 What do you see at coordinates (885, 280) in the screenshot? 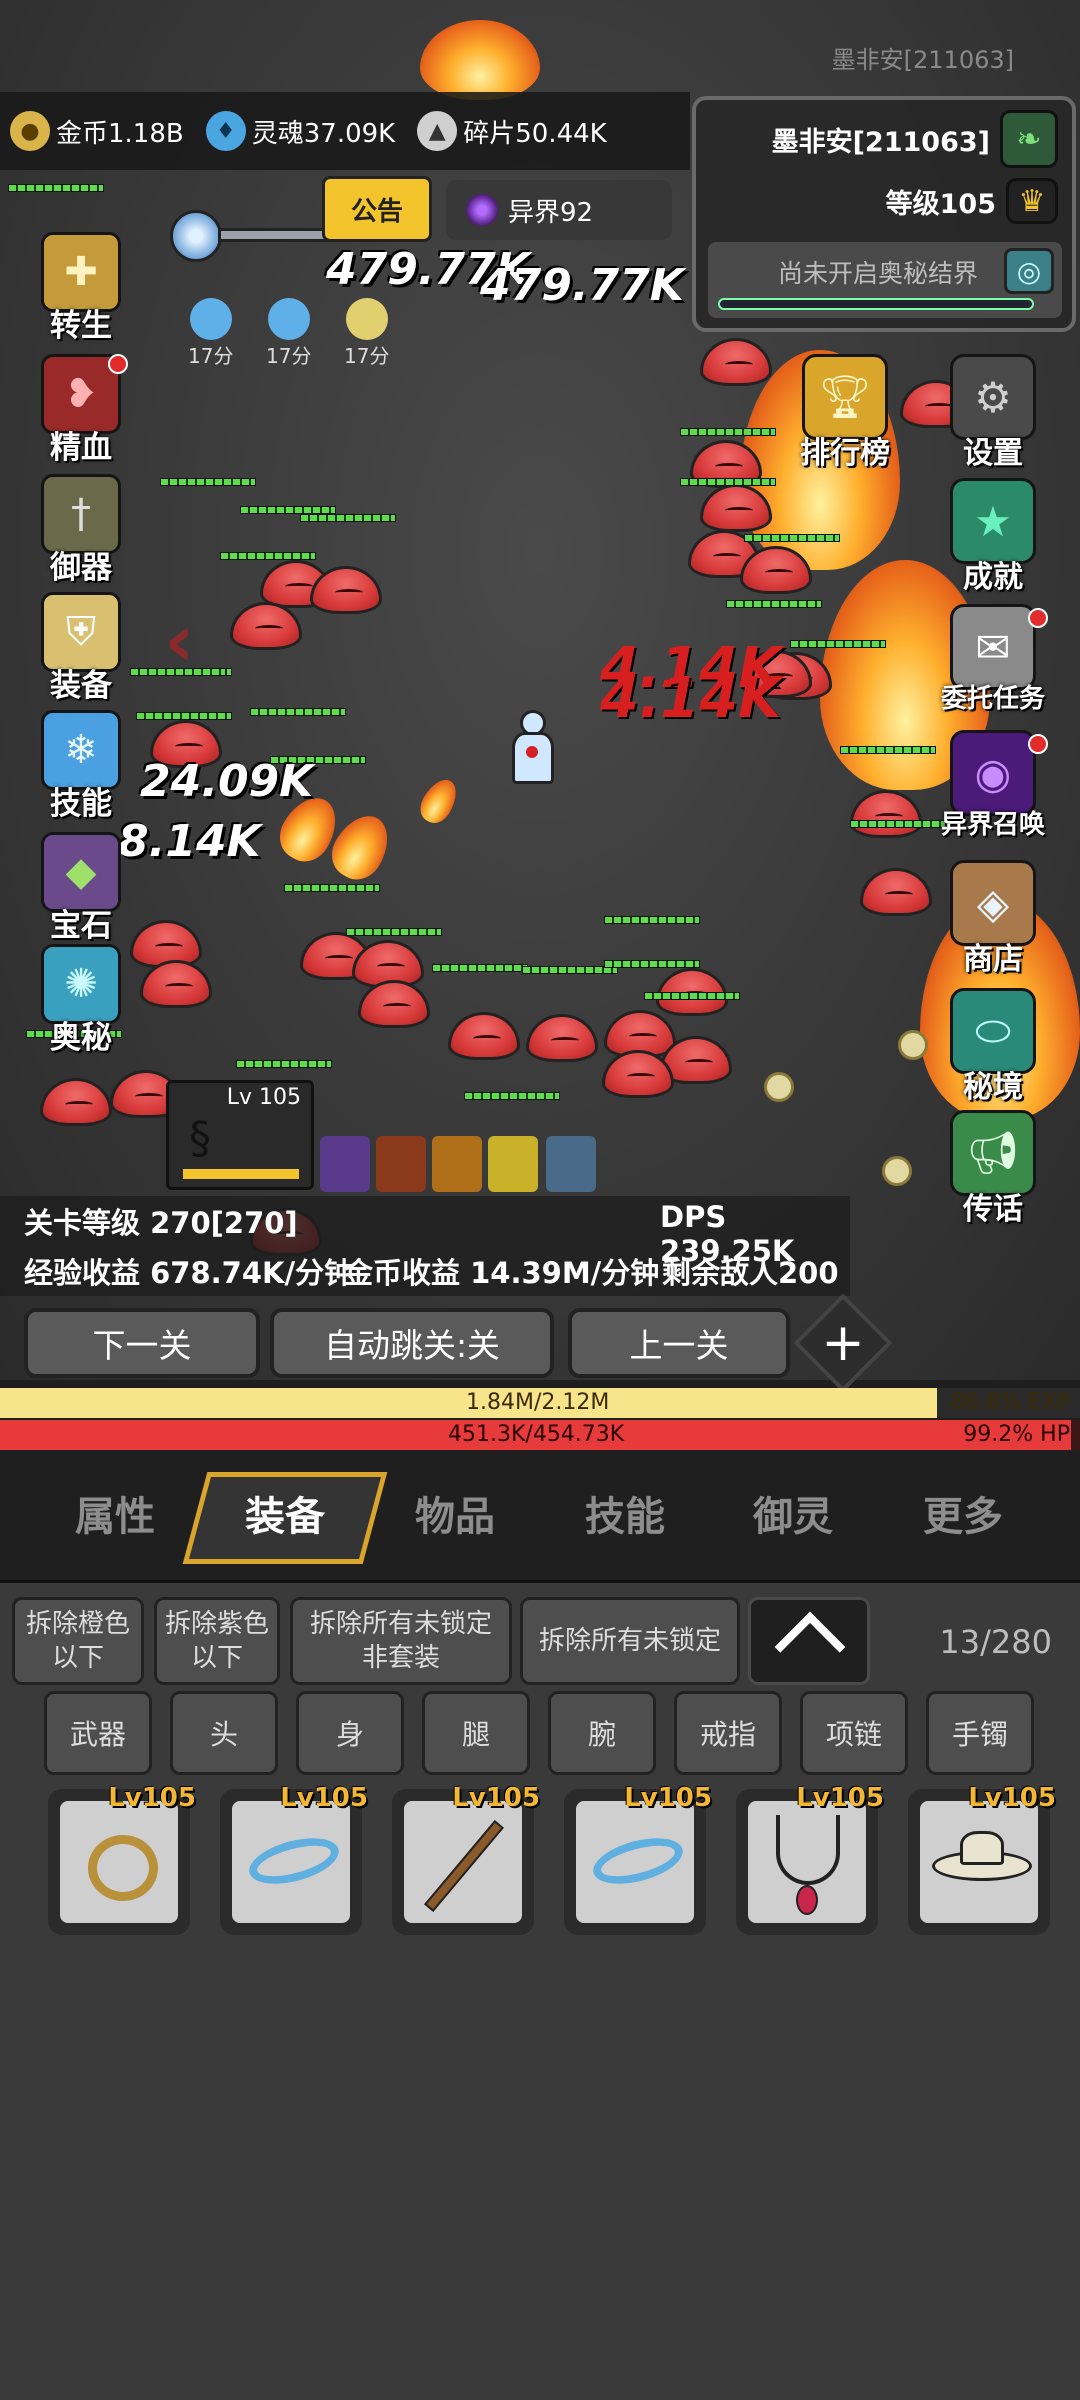
I see `mystery-realm-box: 尚未开启奥秘结界 ◎` at bounding box center [885, 280].